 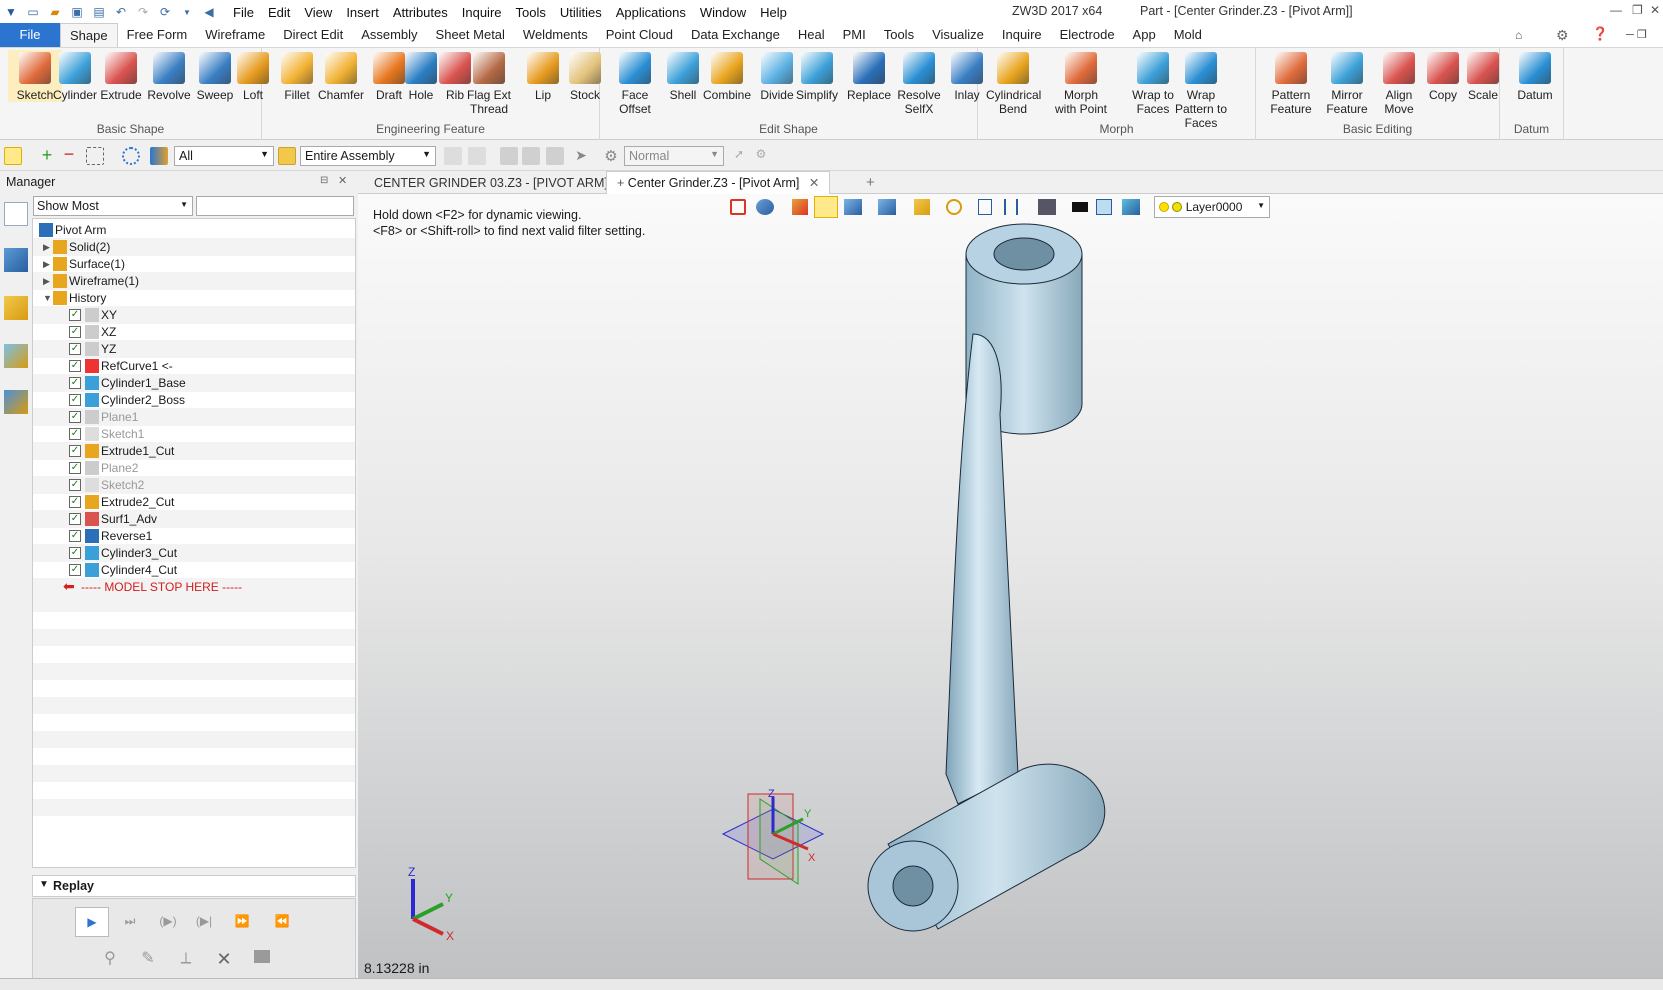 What do you see at coordinates (194, 468) in the screenshot?
I see `history-item: ✓ Plane2` at bounding box center [194, 468].